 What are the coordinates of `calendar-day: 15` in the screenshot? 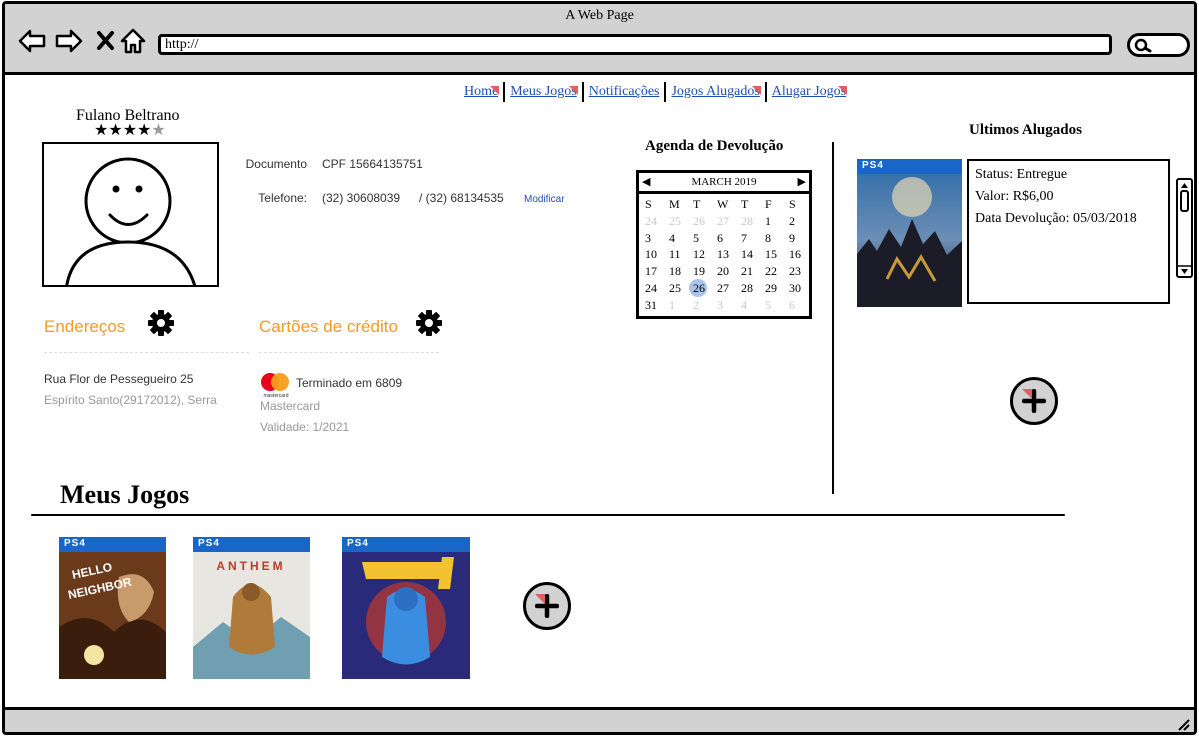 It's located at (774, 254).